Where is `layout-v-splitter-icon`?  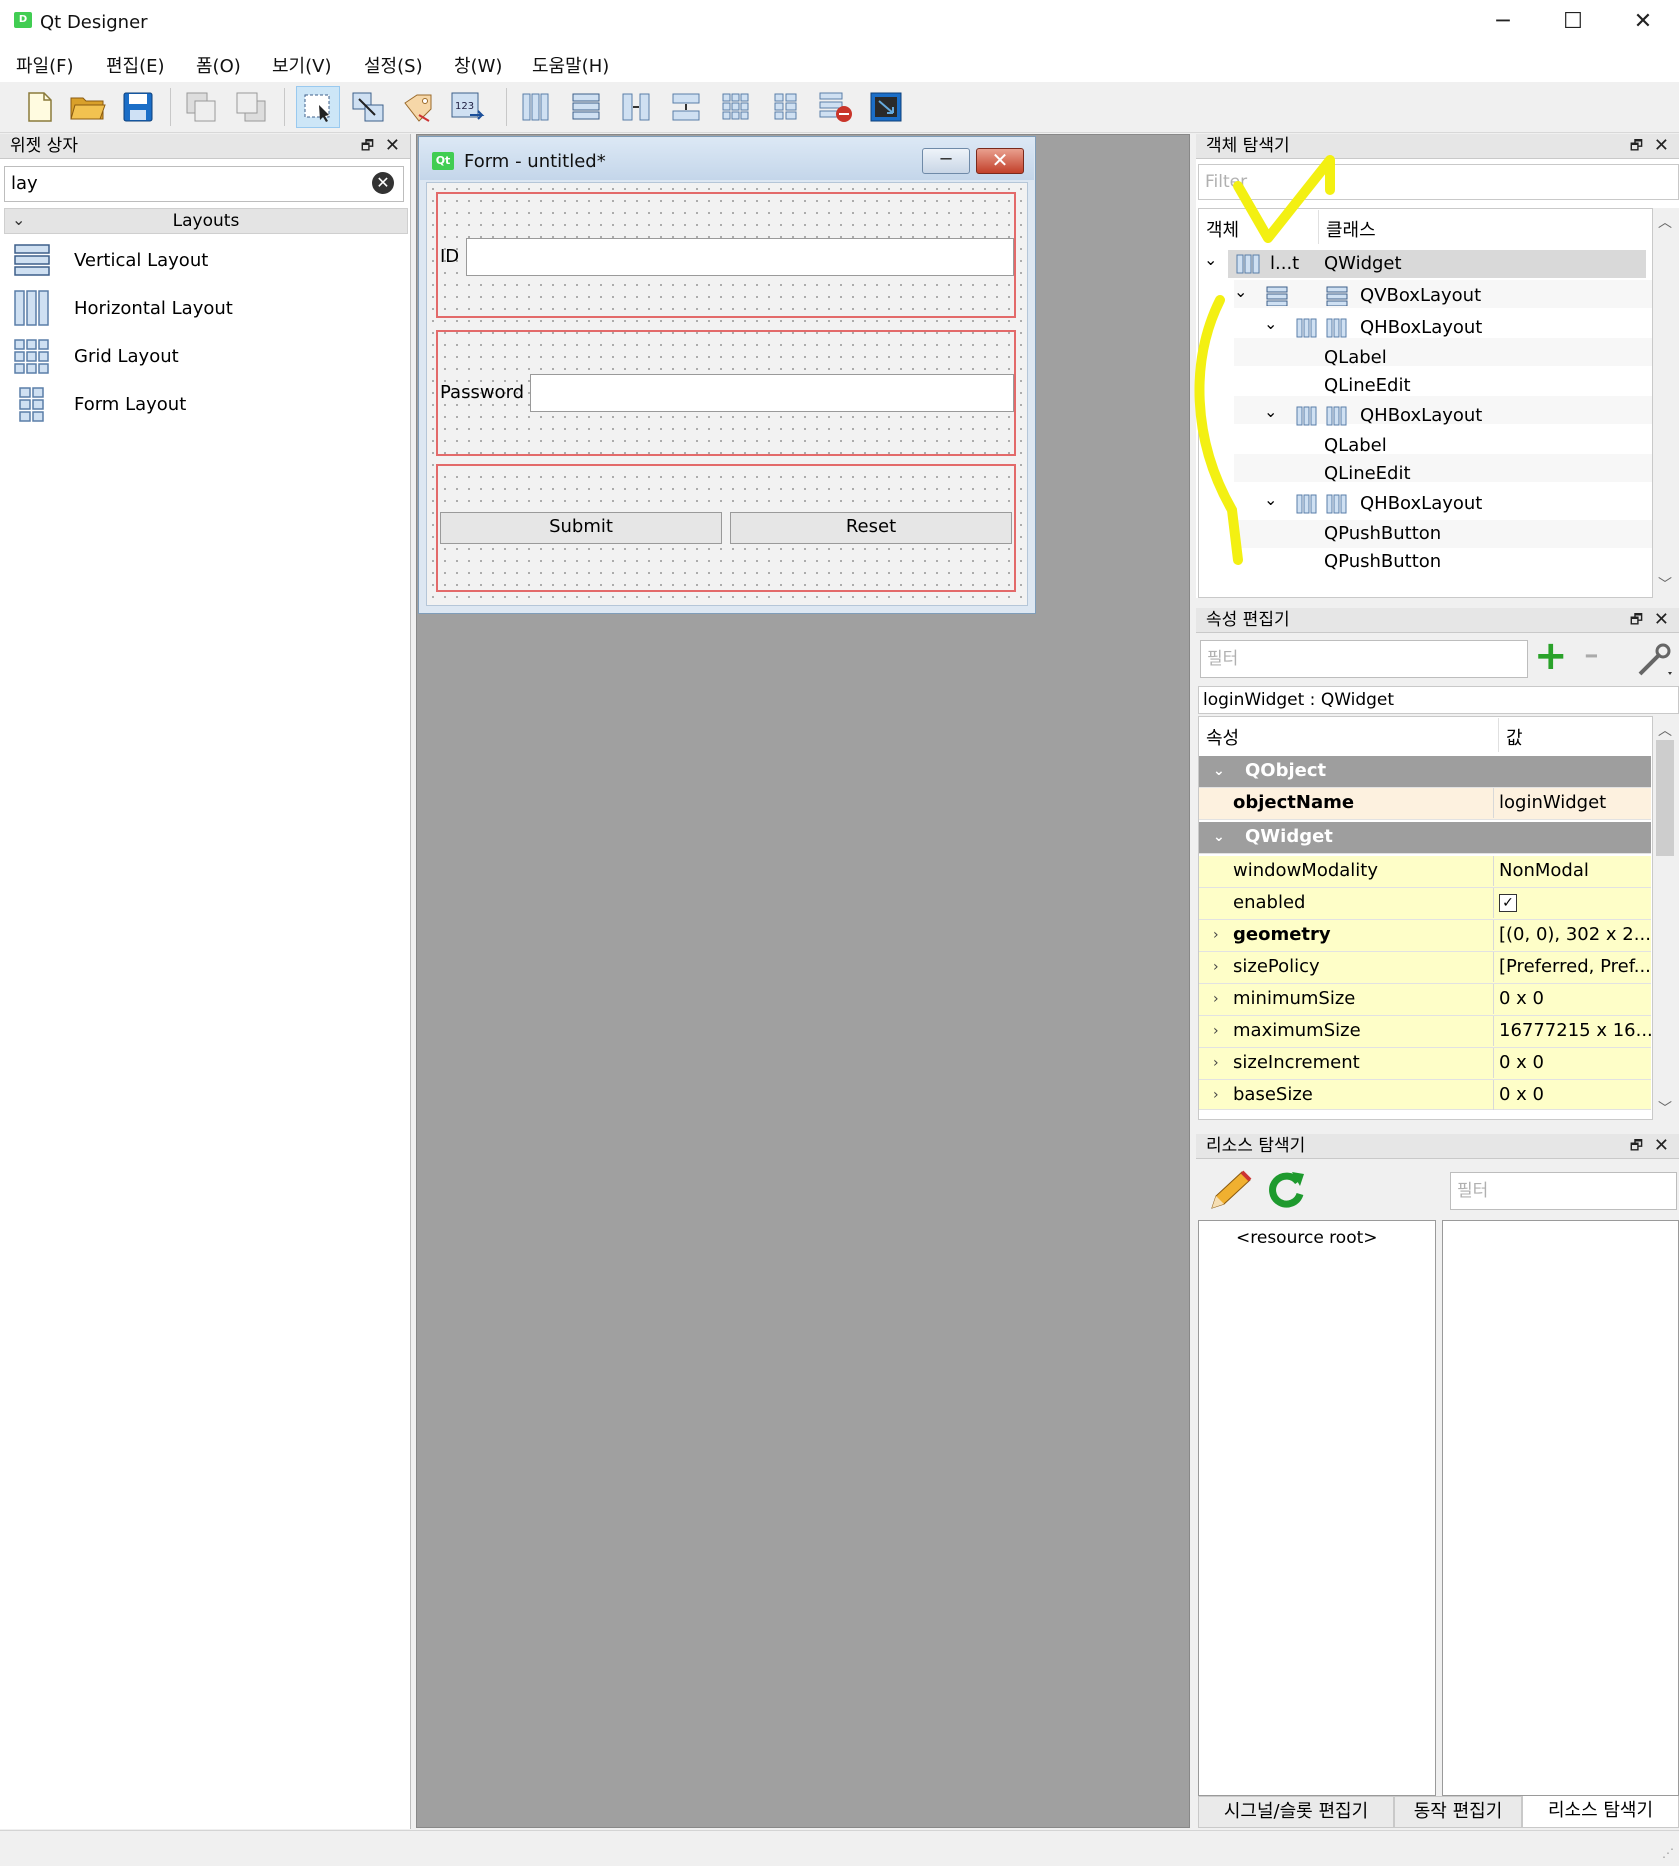 layout-v-splitter-icon is located at coordinates (686, 107).